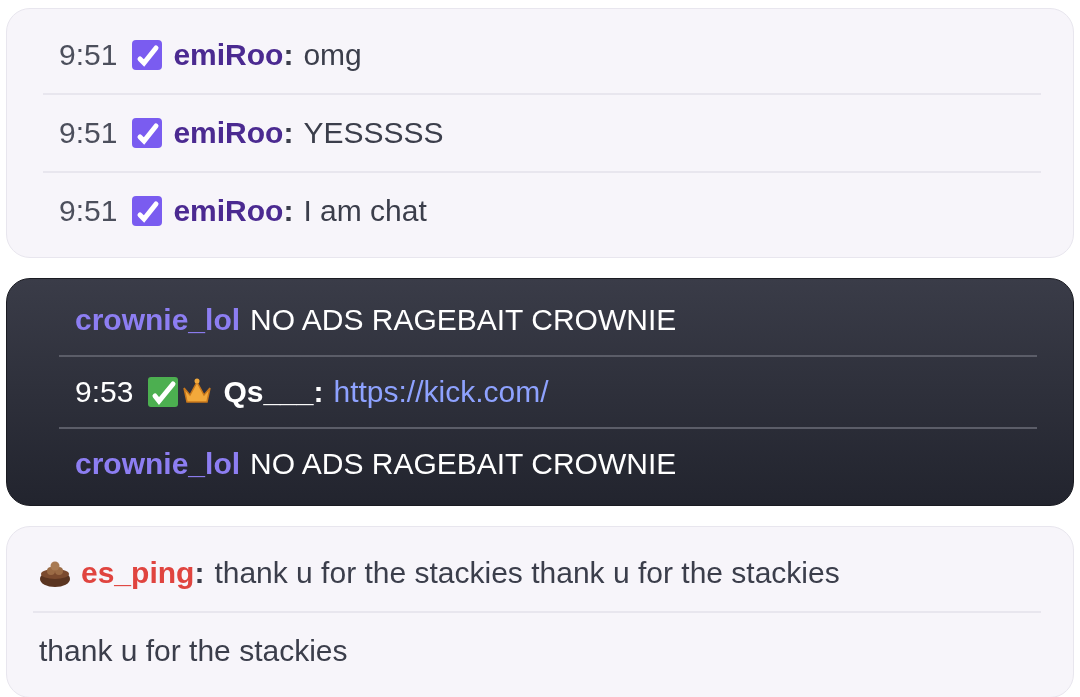 This screenshot has width=1080, height=697. What do you see at coordinates (193, 651) in the screenshot?
I see `message-text: thank u for the stackies` at bounding box center [193, 651].